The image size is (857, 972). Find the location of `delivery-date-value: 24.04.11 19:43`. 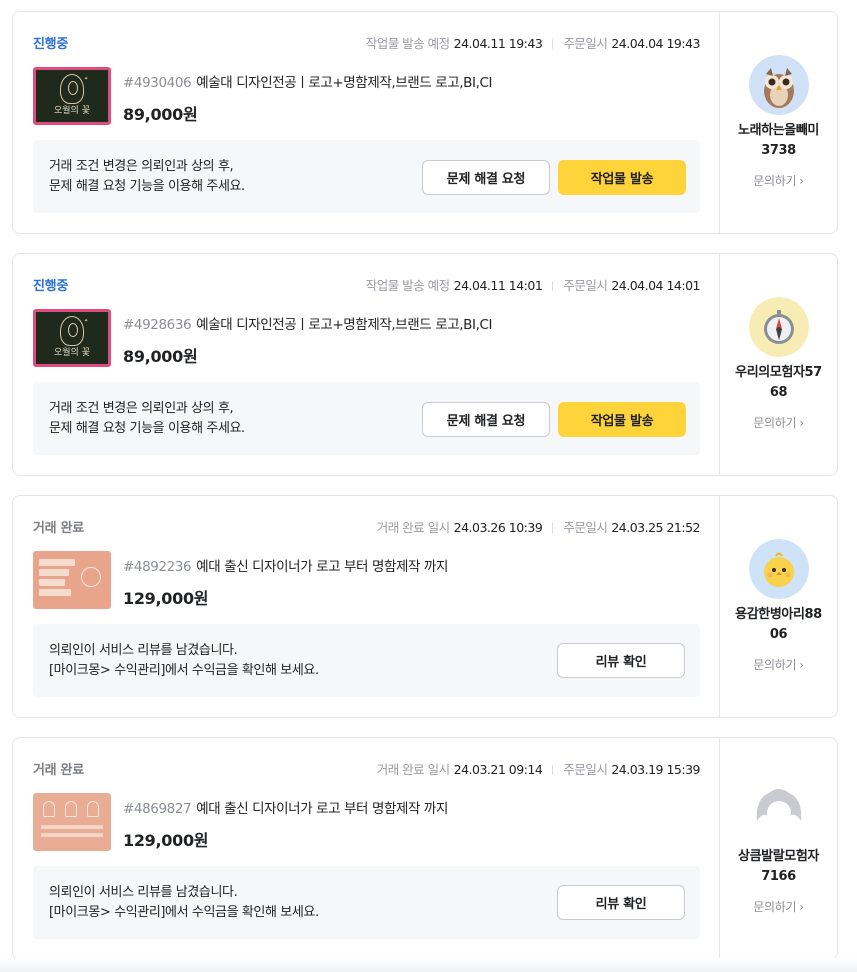

delivery-date-value: 24.04.11 19:43 is located at coordinates (498, 43).